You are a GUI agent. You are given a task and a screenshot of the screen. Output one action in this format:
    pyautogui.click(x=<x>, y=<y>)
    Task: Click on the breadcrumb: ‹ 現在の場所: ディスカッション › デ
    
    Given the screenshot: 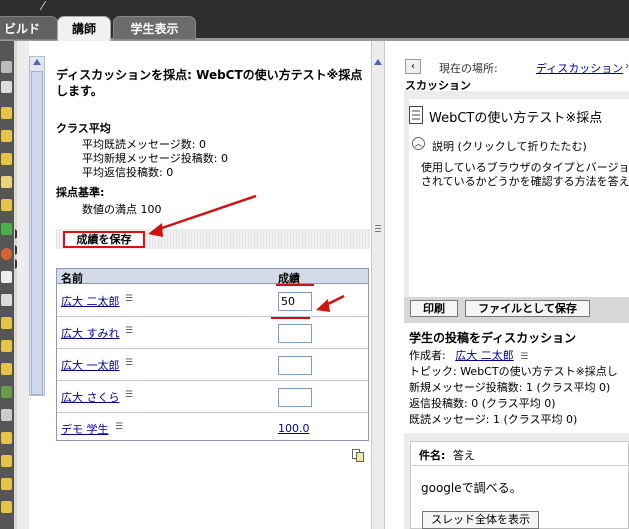 What is the action you would take?
    pyautogui.click(x=517, y=67)
    